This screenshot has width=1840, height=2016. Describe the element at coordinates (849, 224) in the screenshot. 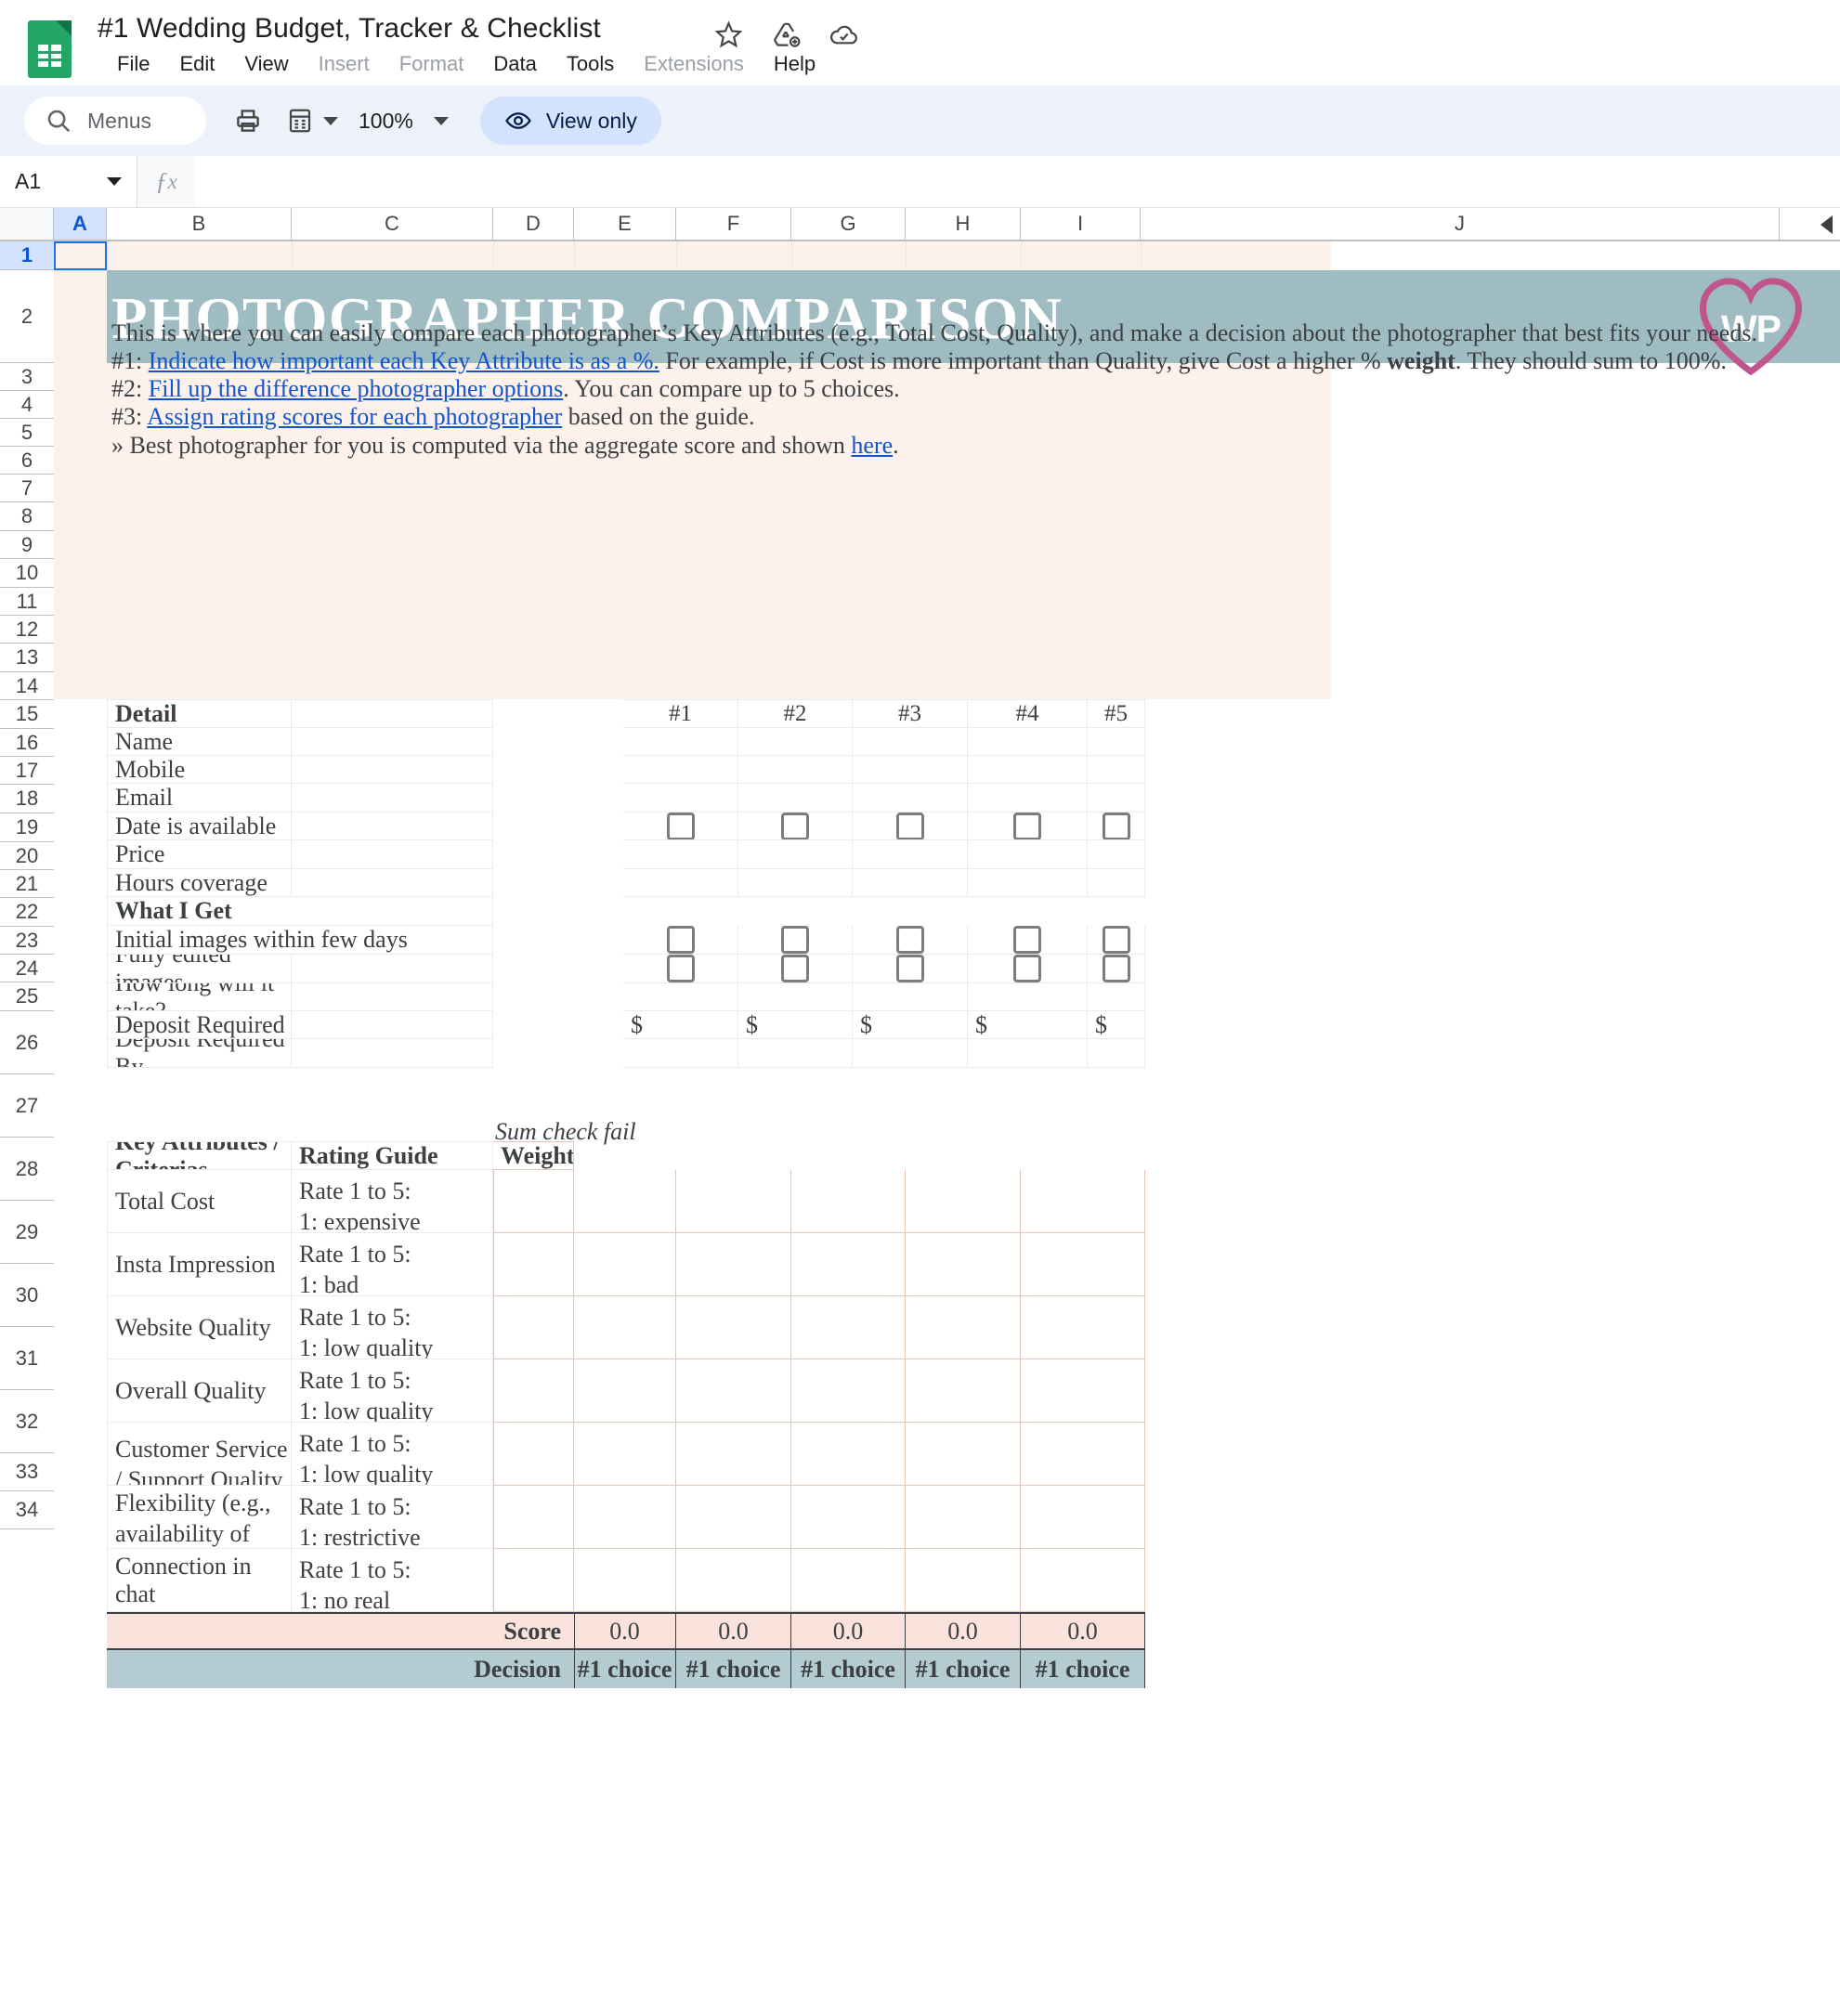

I see `column-header-g: G` at that location.